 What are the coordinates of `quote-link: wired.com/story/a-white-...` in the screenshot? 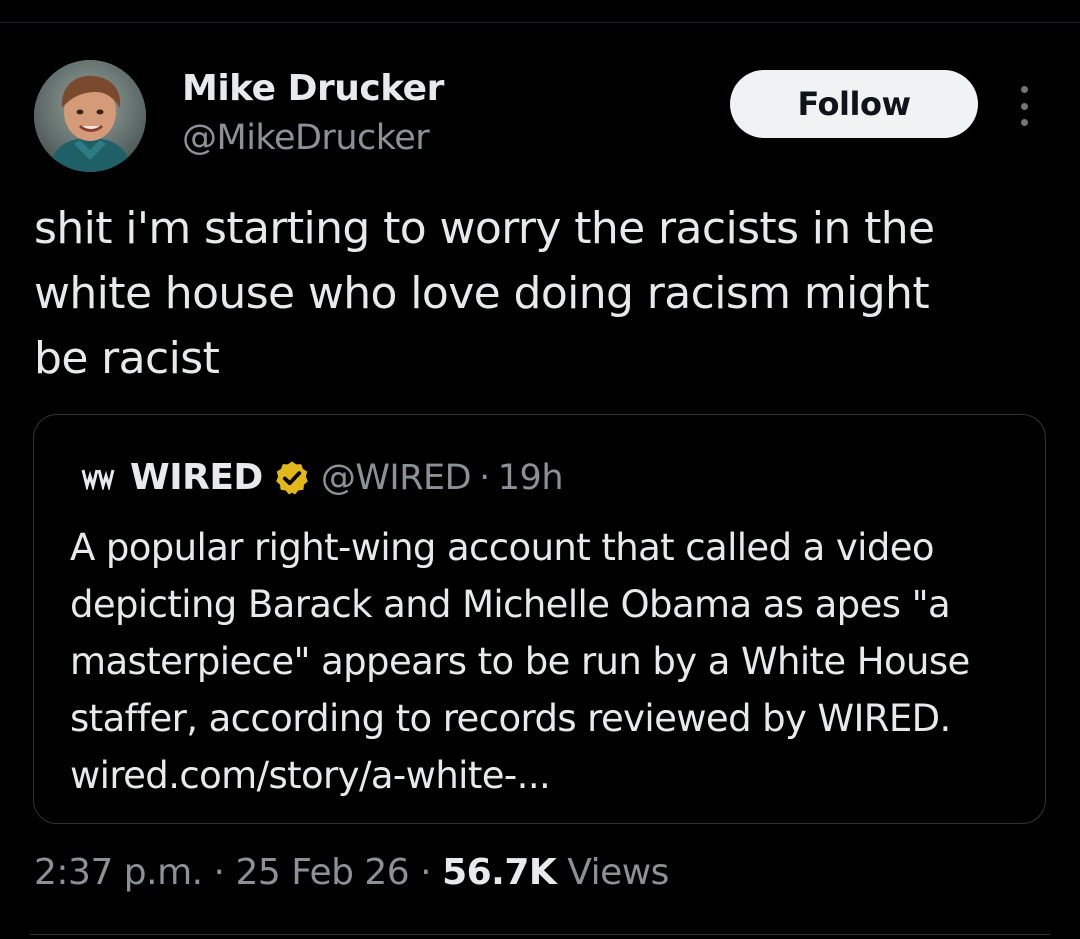 It's located at (550, 775).